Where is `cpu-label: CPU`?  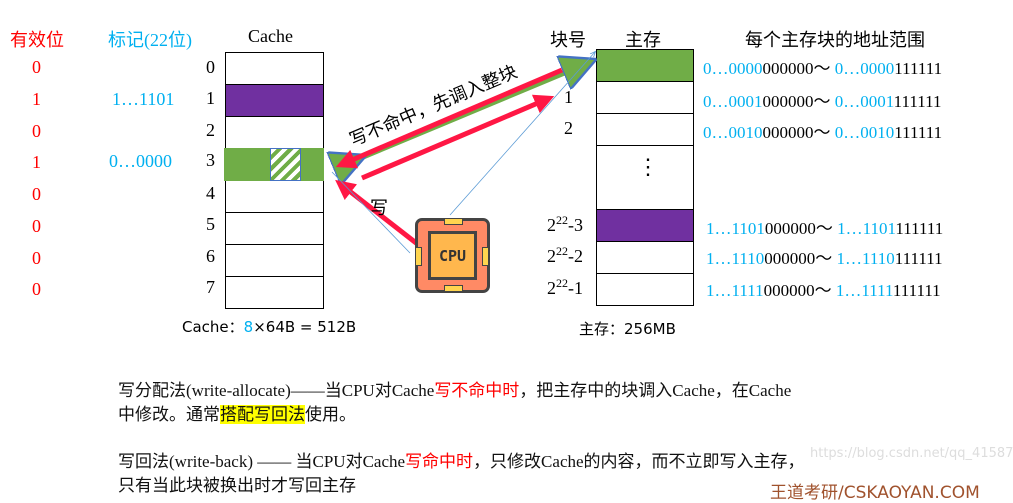
cpu-label: CPU is located at coordinates (452, 255).